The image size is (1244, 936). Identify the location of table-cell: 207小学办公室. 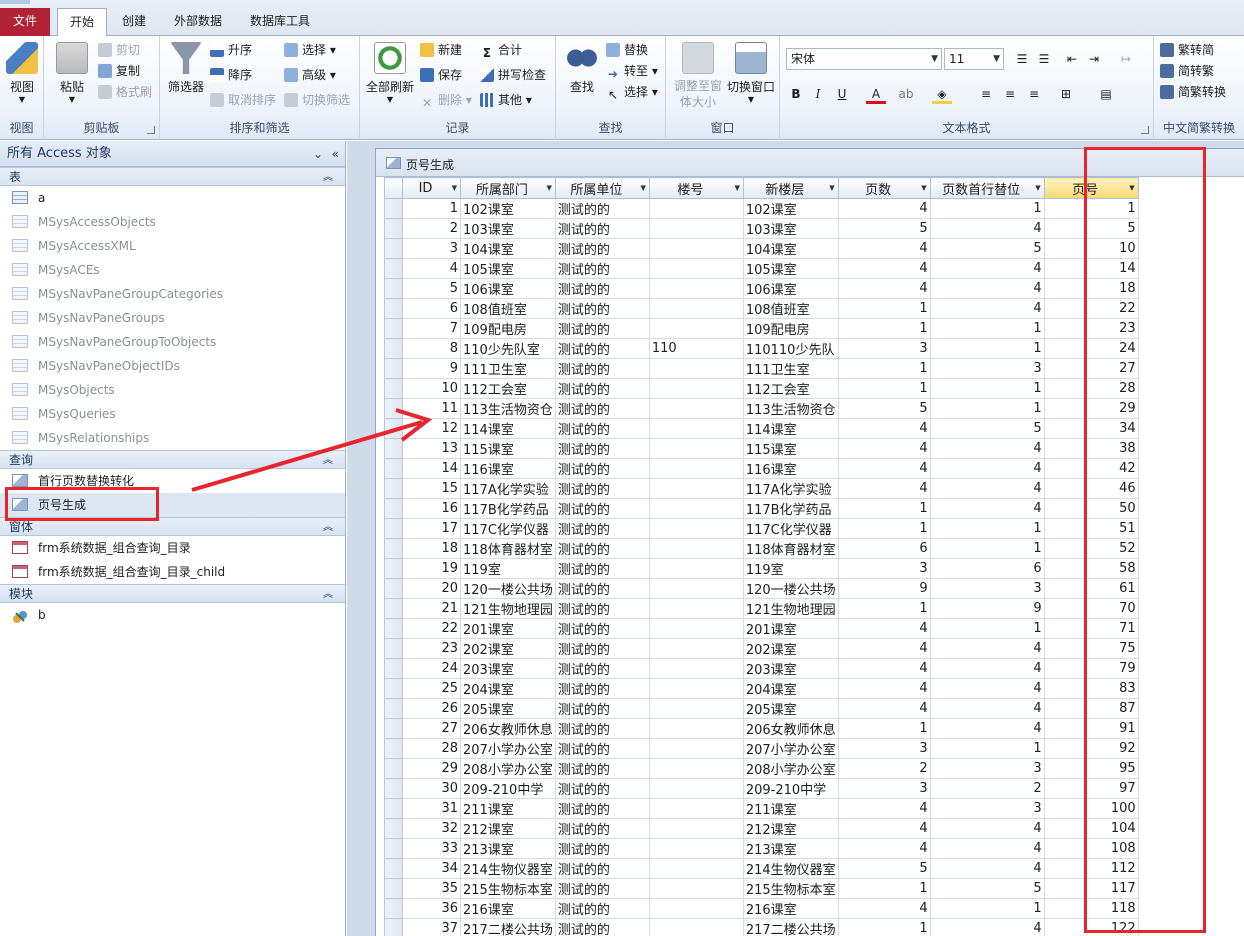
(790, 748).